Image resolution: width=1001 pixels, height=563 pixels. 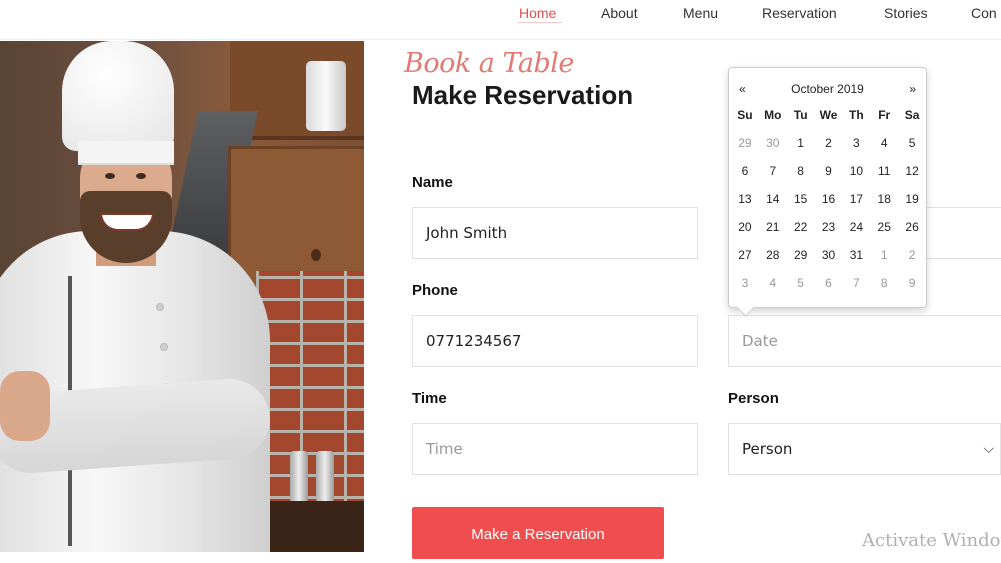 I want to click on person-label: Person, so click(x=753, y=398).